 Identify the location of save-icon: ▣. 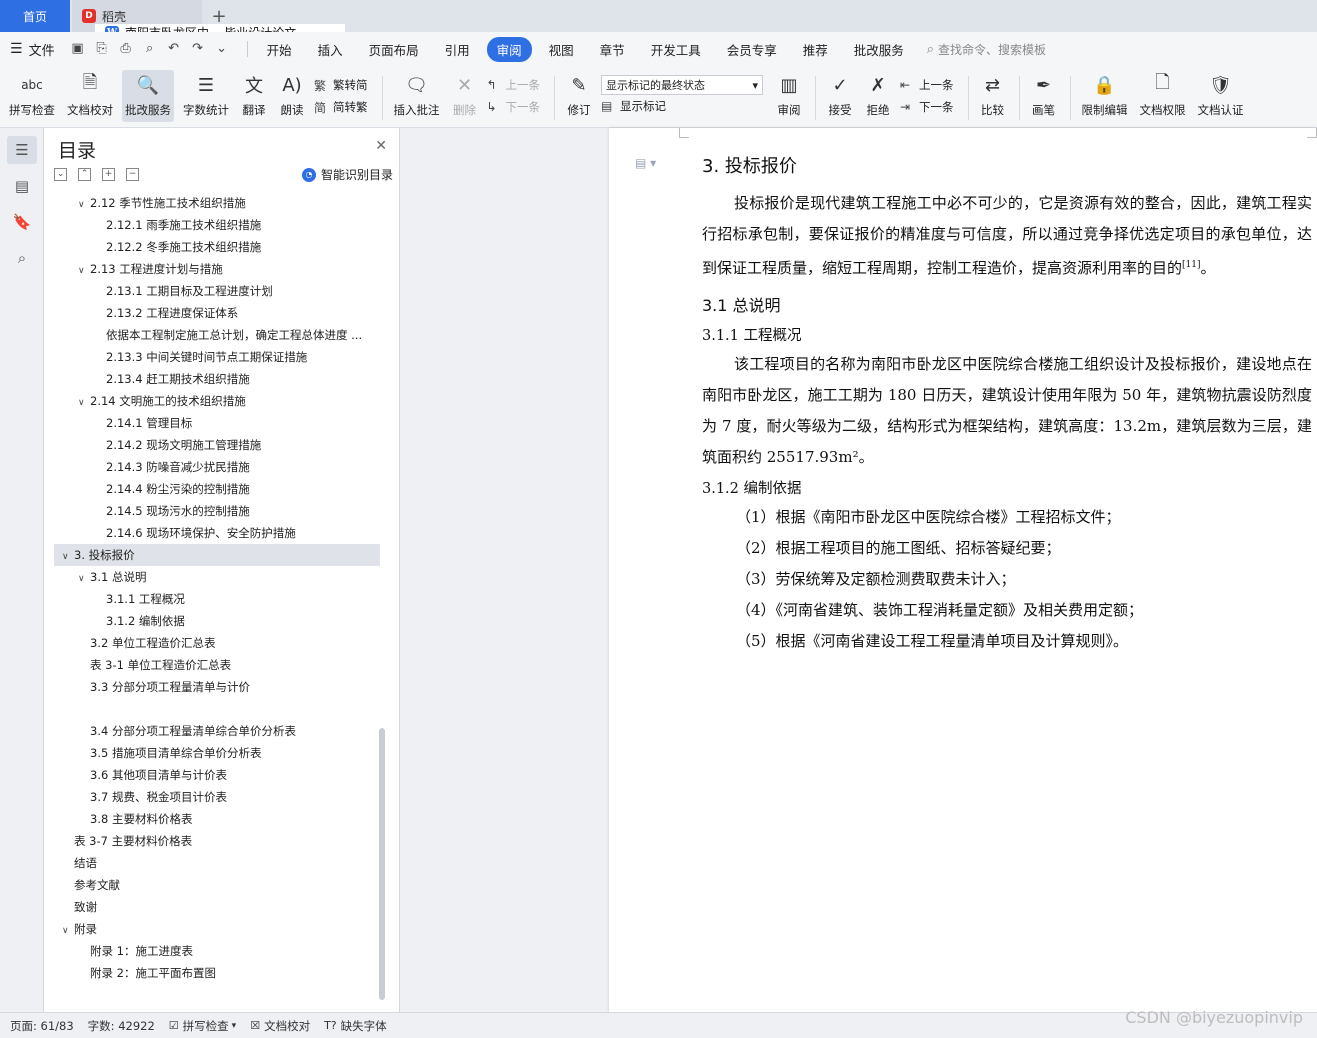
(78, 49).